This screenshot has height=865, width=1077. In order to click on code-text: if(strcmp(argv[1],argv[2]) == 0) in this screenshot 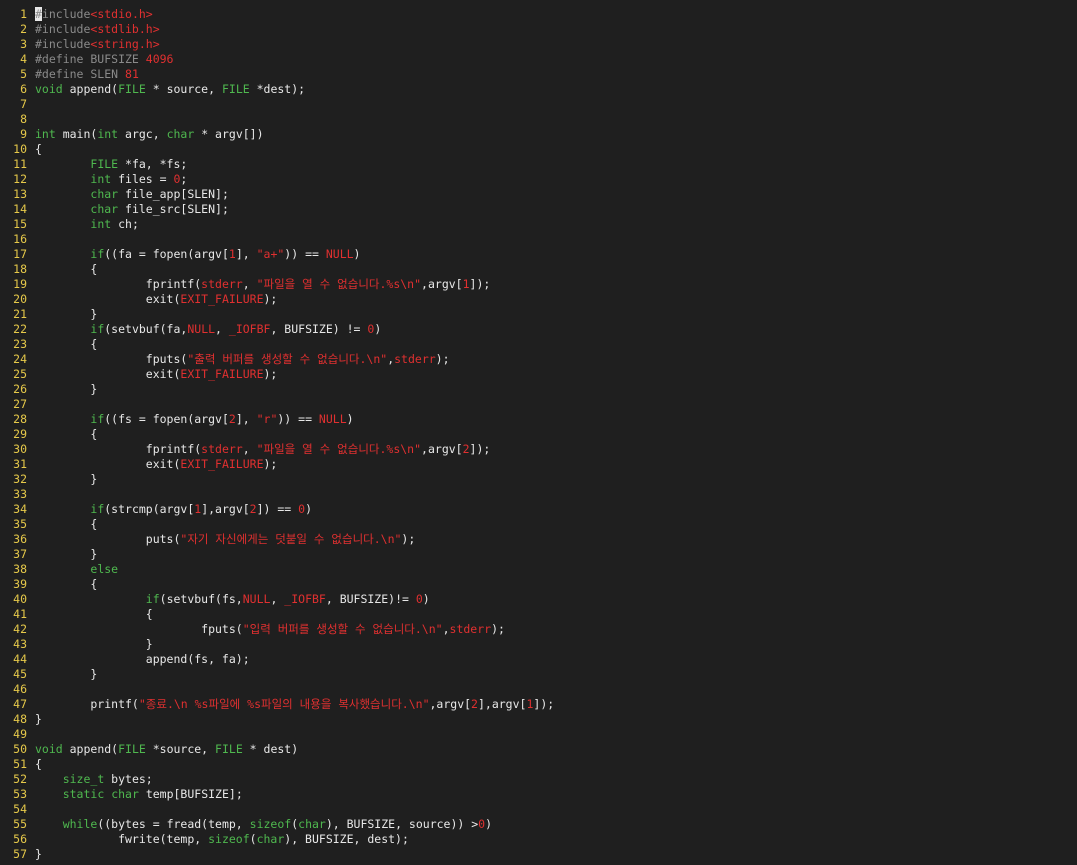, I will do `click(556, 509)`.